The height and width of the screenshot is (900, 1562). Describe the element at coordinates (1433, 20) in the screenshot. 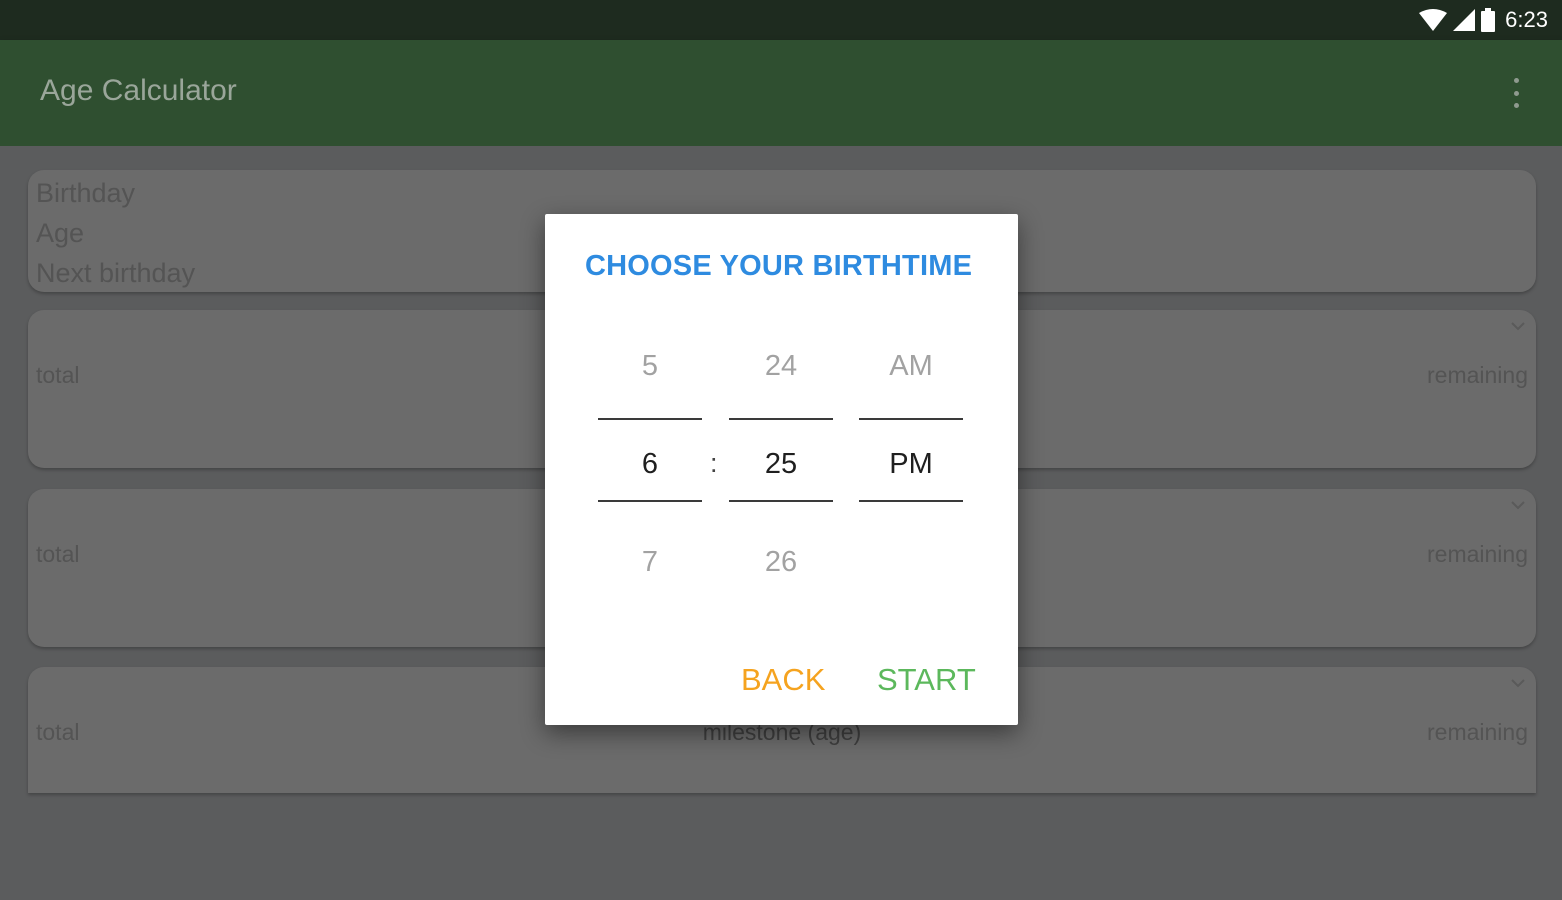

I see `wifi-icon` at that location.